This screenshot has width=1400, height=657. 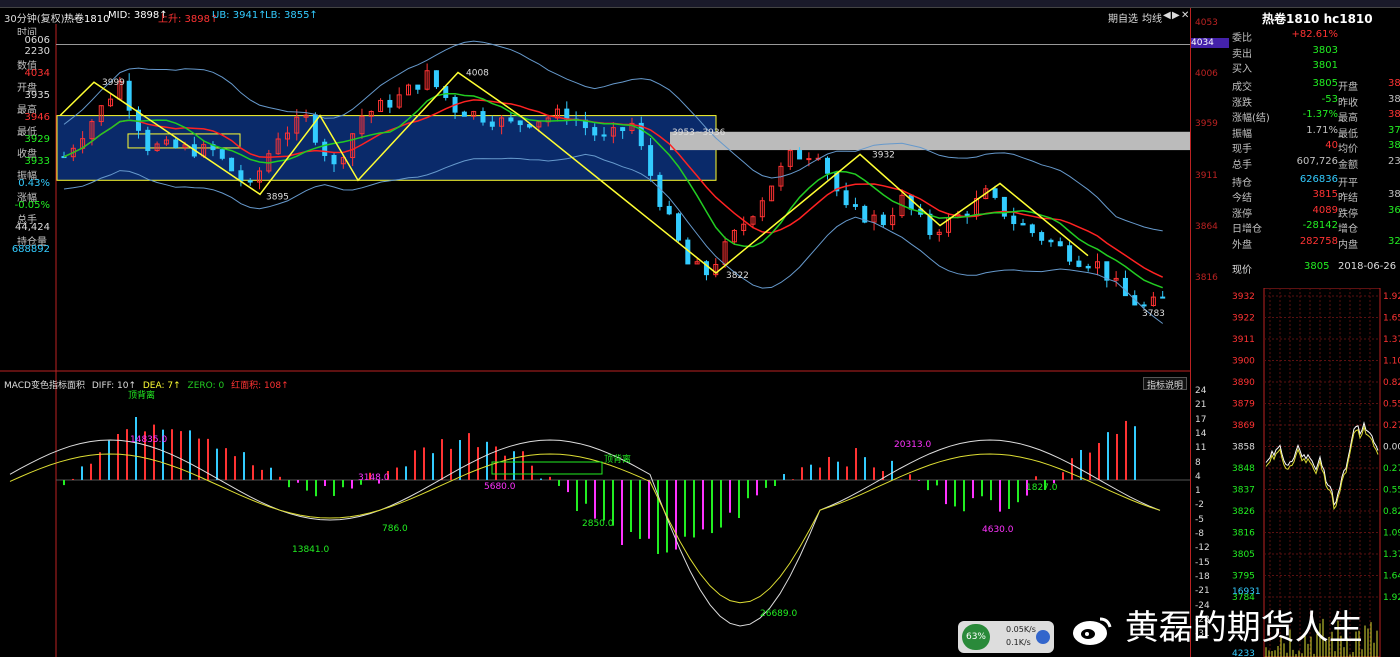 What do you see at coordinates (699, 133) in the screenshot?
I see `price-annotation: 3953~3936` at bounding box center [699, 133].